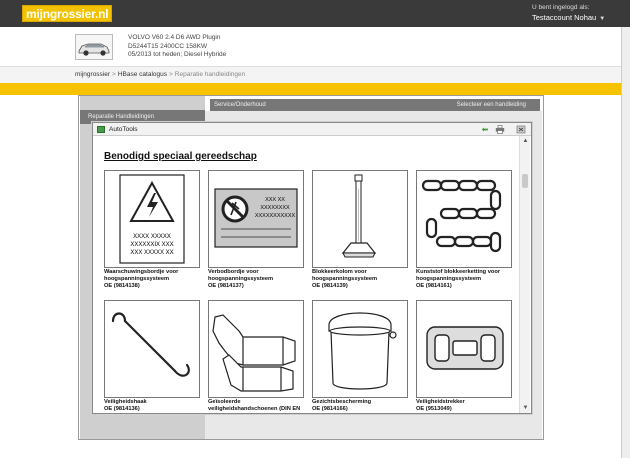 This screenshot has height=458, width=630. Describe the element at coordinates (152, 219) in the screenshot. I see `warning-sign-icon: XXXX XXXXX XXXXXXIX XXX XXX XXXXX XX` at that location.